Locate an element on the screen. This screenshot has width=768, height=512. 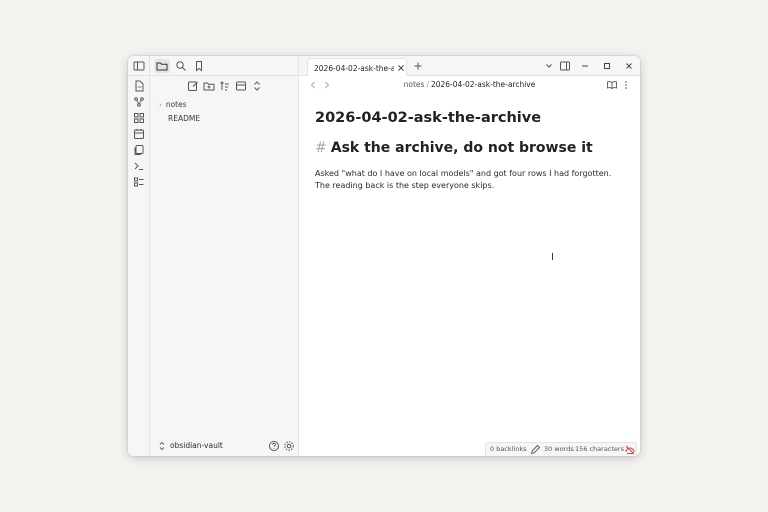
breadcrumb-file: 2026-04-02-ask-the-archive is located at coordinates (483, 84).